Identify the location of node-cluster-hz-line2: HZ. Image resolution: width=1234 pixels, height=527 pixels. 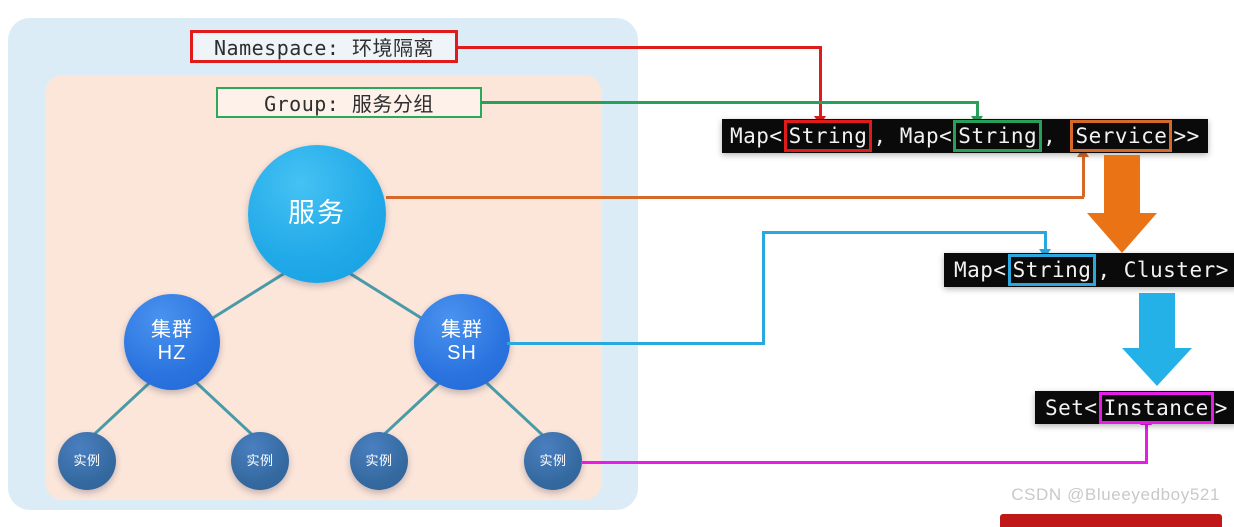
(172, 353).